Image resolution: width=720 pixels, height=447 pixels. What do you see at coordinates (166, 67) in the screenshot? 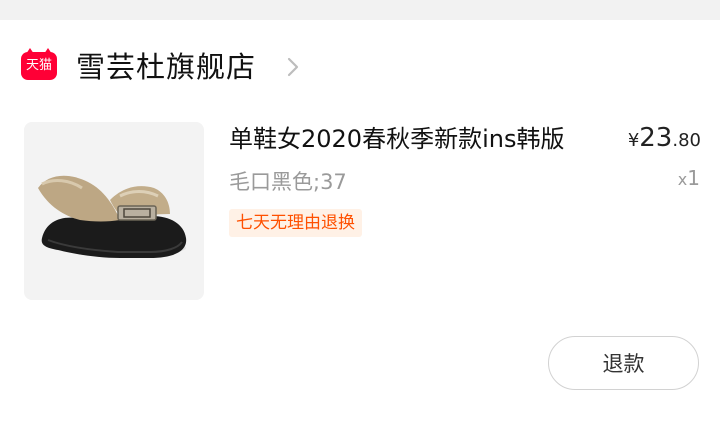
I see `shop-name: 雪芸杜旗舰店` at bounding box center [166, 67].